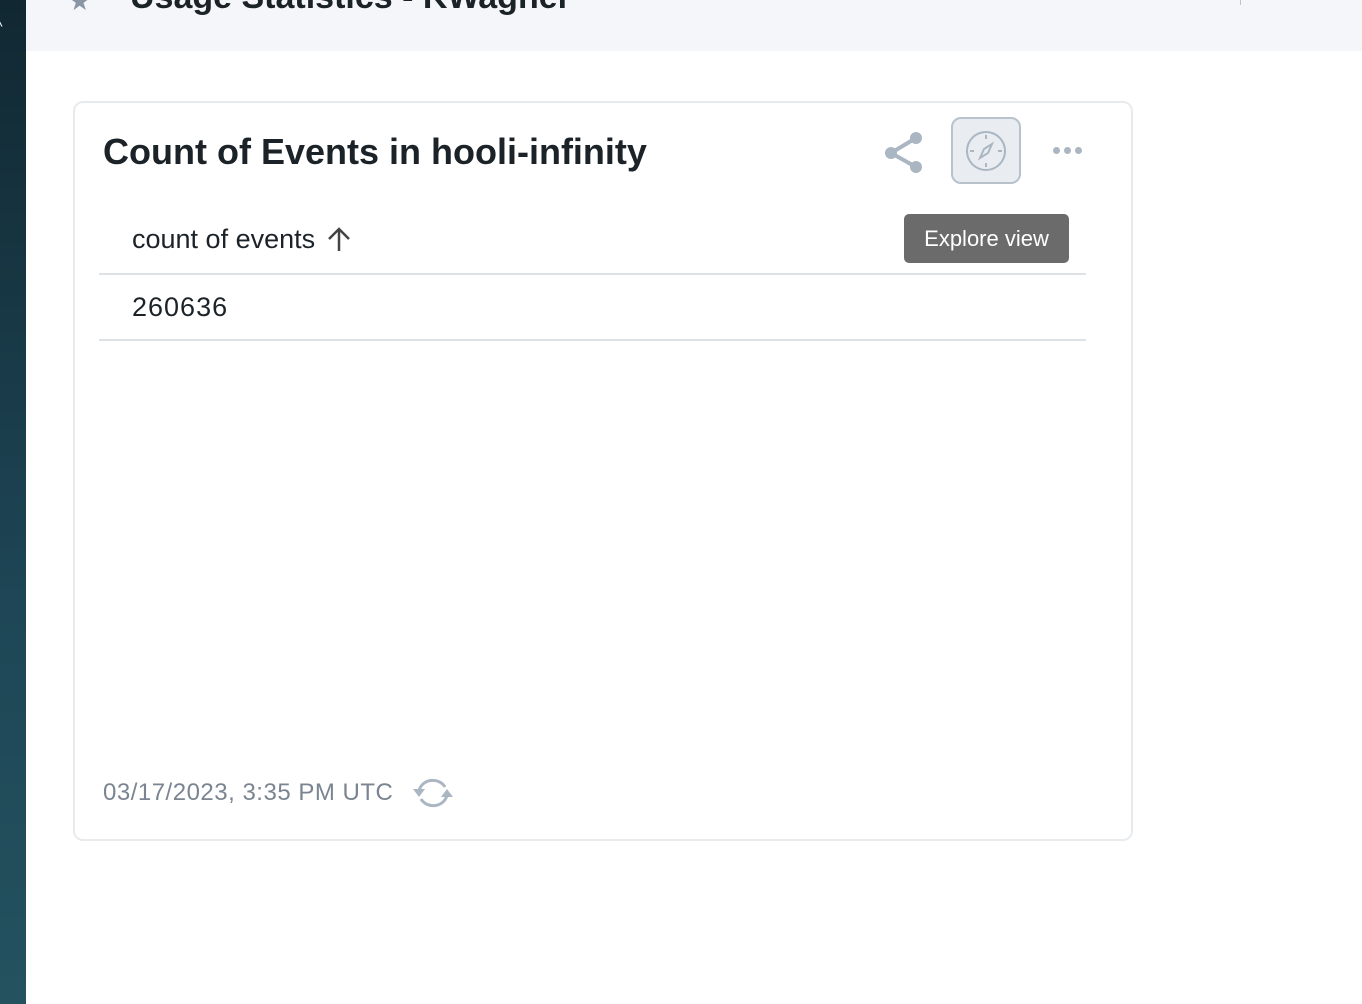 This screenshot has height=1004, width=1362. I want to click on star-icon: ★, so click(79, 8).